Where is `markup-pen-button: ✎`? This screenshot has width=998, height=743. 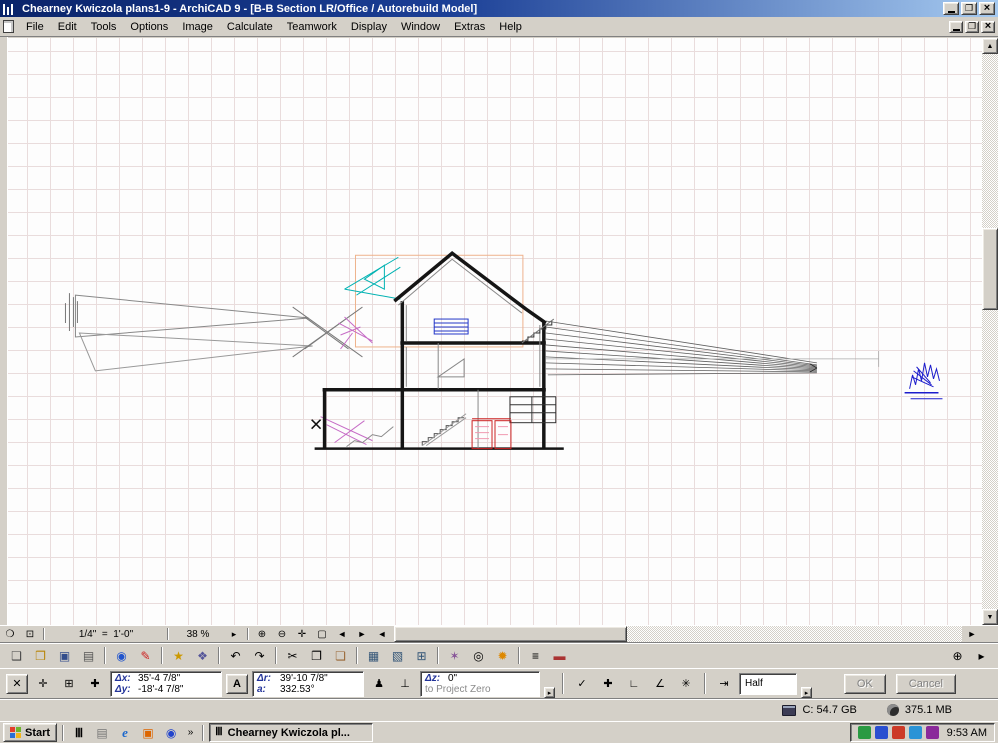
markup-pen-button: ✎ is located at coordinates (145, 656).